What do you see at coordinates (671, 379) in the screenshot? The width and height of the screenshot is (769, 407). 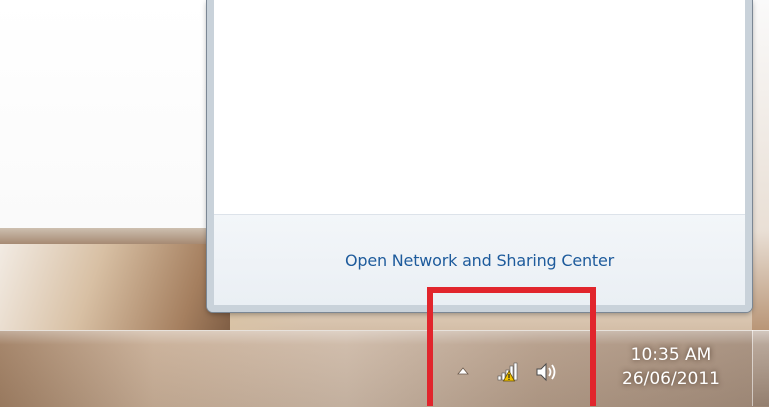 I see `clock-date: 26/06/2011` at bounding box center [671, 379].